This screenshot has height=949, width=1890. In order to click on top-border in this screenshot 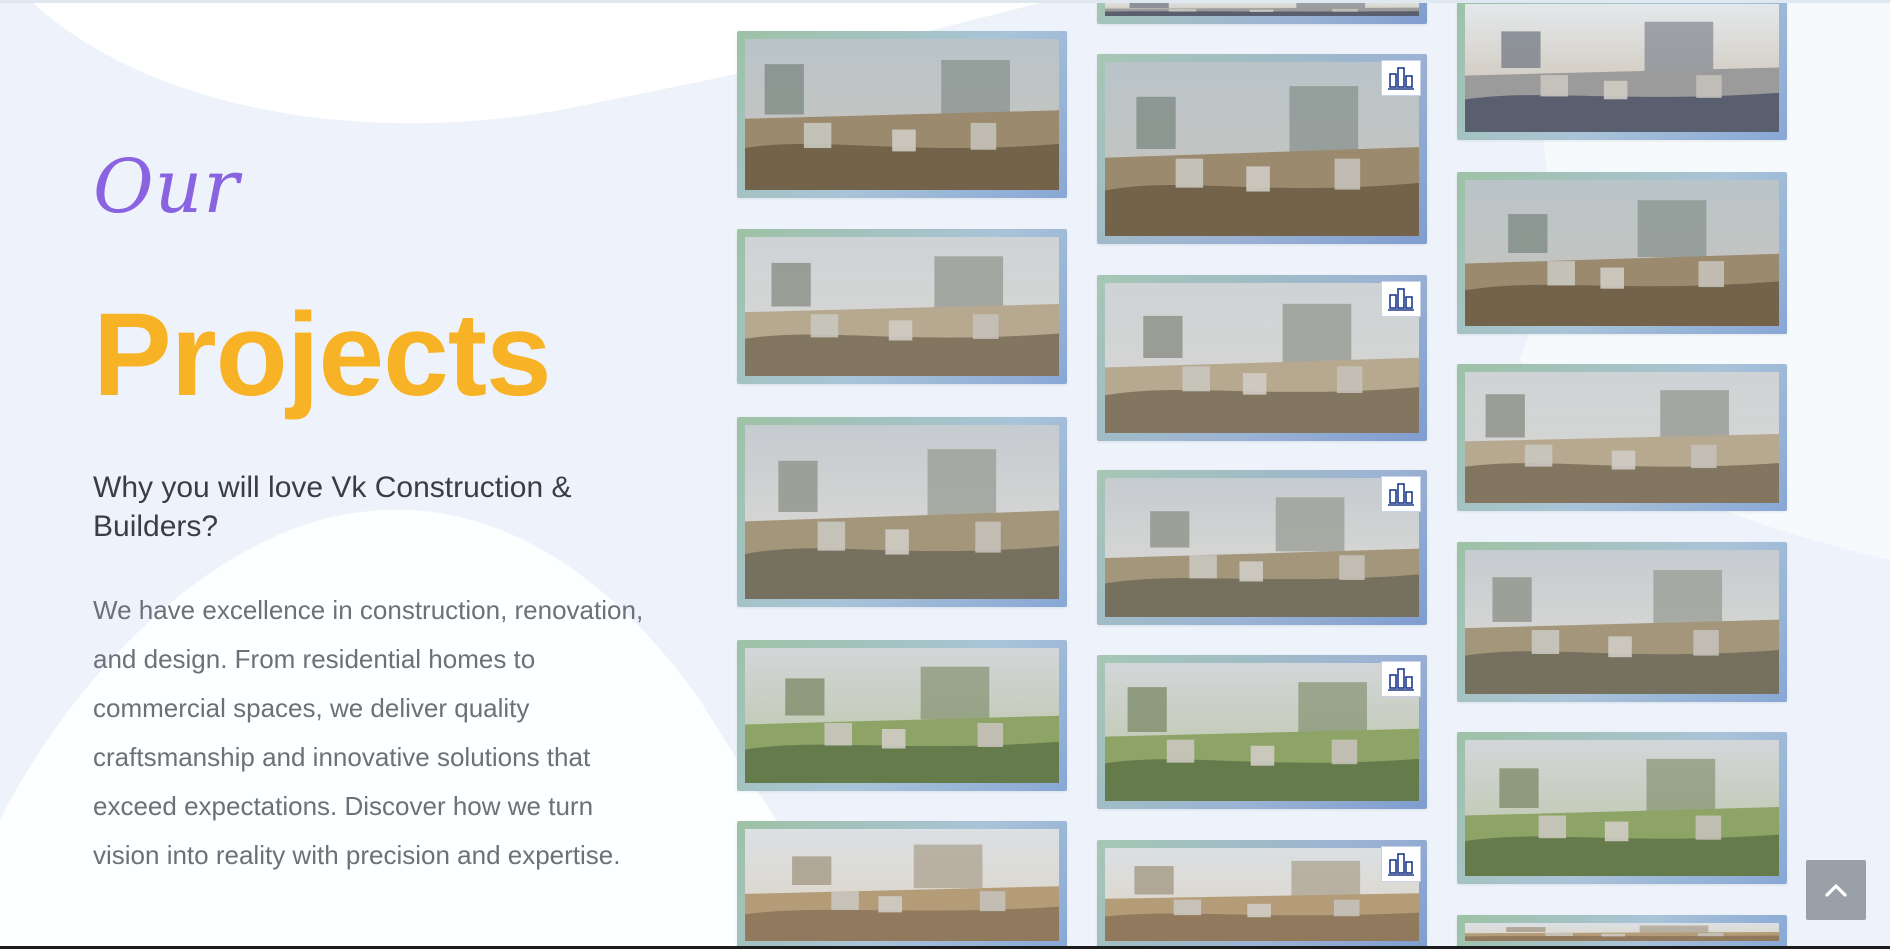, I will do `click(945, 1)`.